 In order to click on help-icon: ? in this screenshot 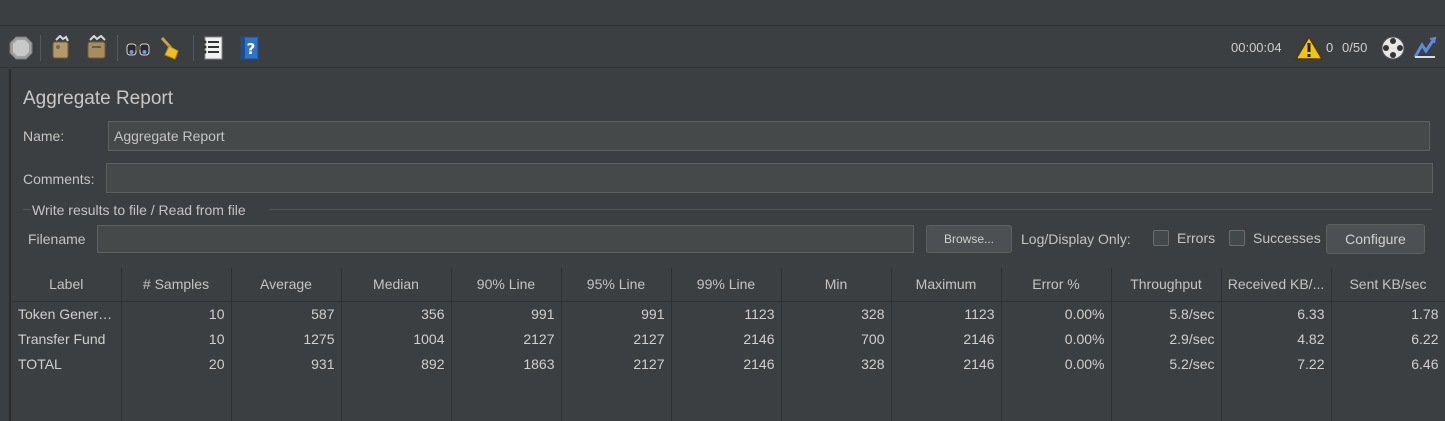, I will do `click(249, 48)`.